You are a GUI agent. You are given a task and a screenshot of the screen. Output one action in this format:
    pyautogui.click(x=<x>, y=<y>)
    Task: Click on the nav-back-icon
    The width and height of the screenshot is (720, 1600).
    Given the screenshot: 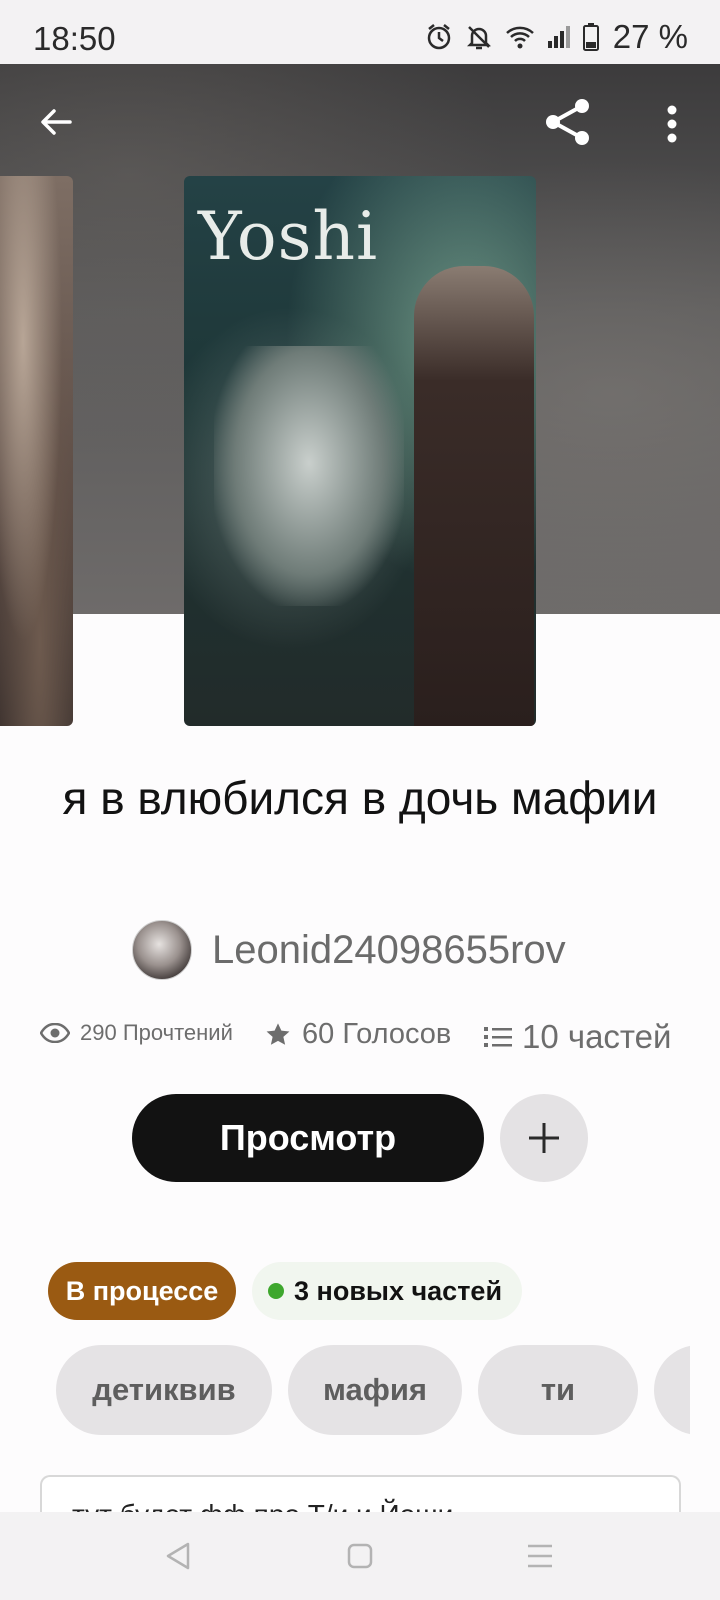 What is the action you would take?
    pyautogui.click(x=178, y=1556)
    